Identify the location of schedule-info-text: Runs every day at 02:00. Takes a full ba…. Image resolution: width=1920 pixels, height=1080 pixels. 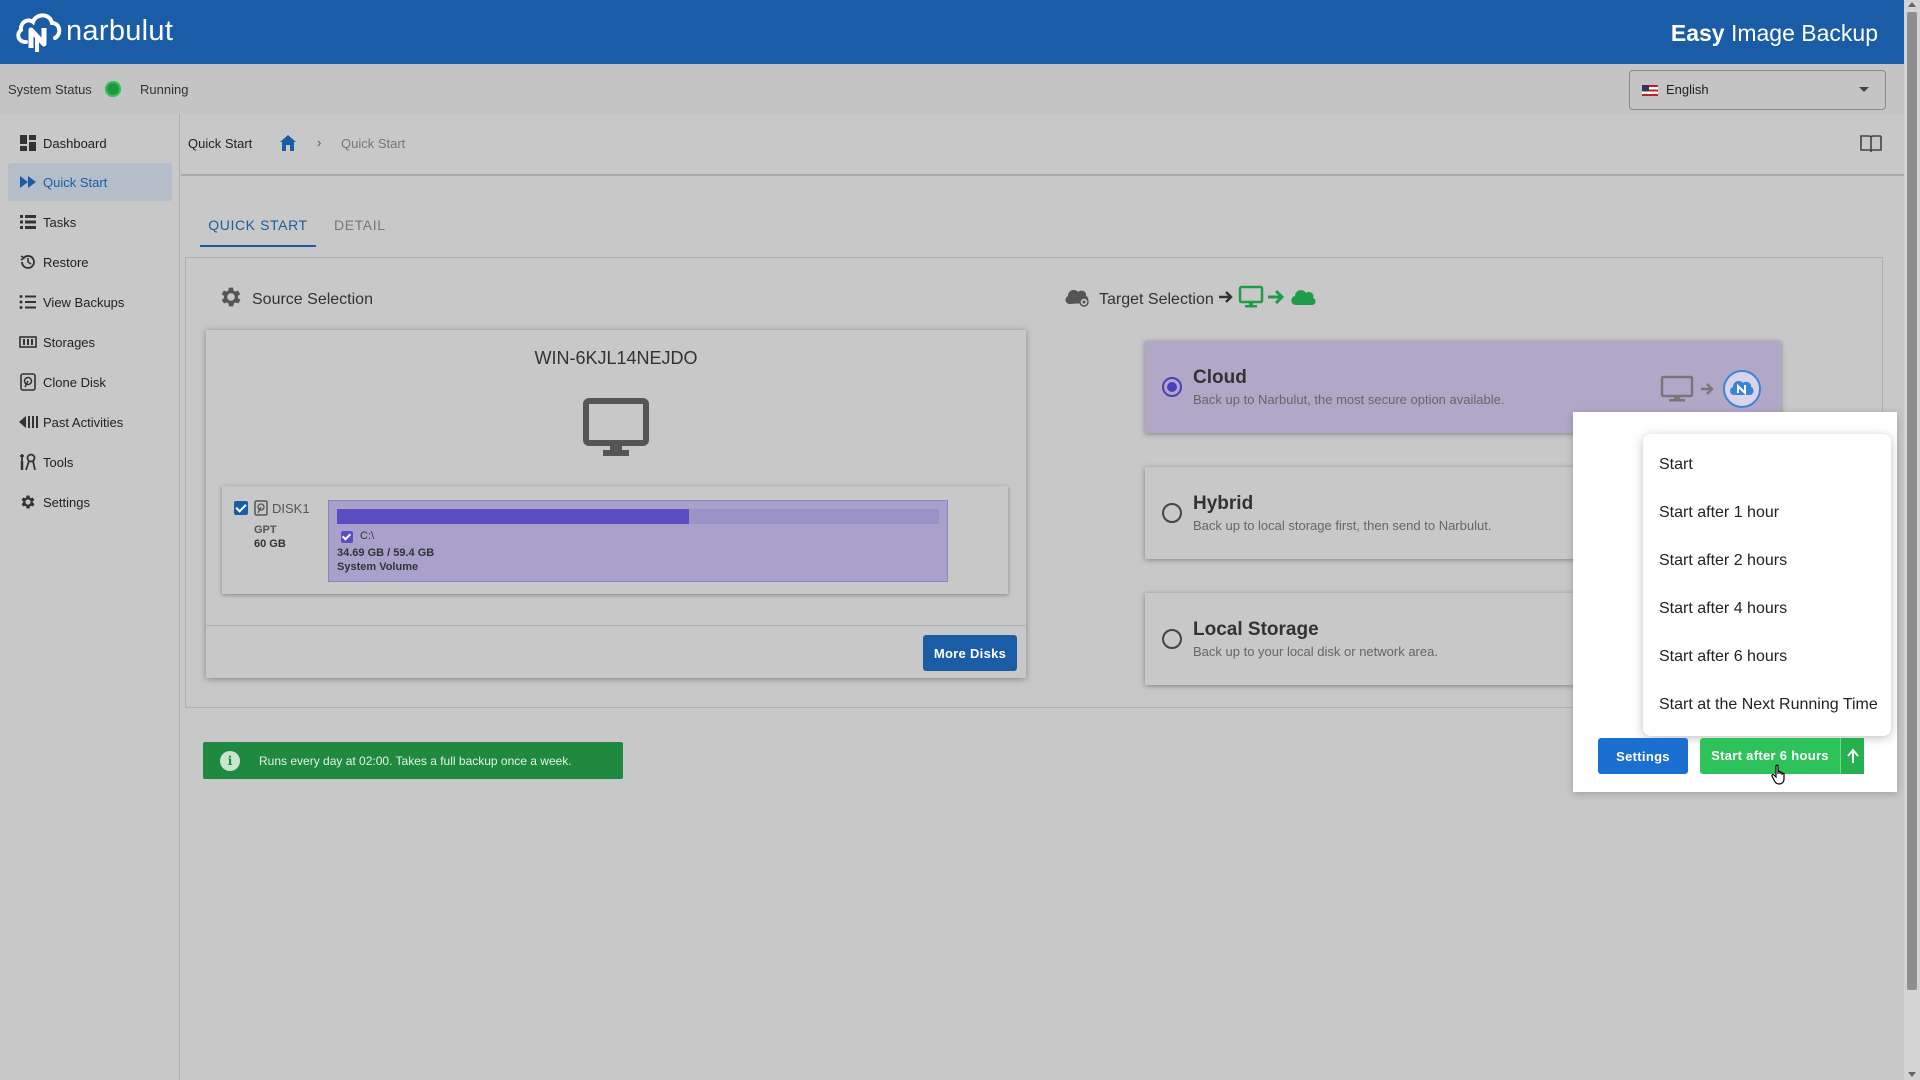
(415, 760).